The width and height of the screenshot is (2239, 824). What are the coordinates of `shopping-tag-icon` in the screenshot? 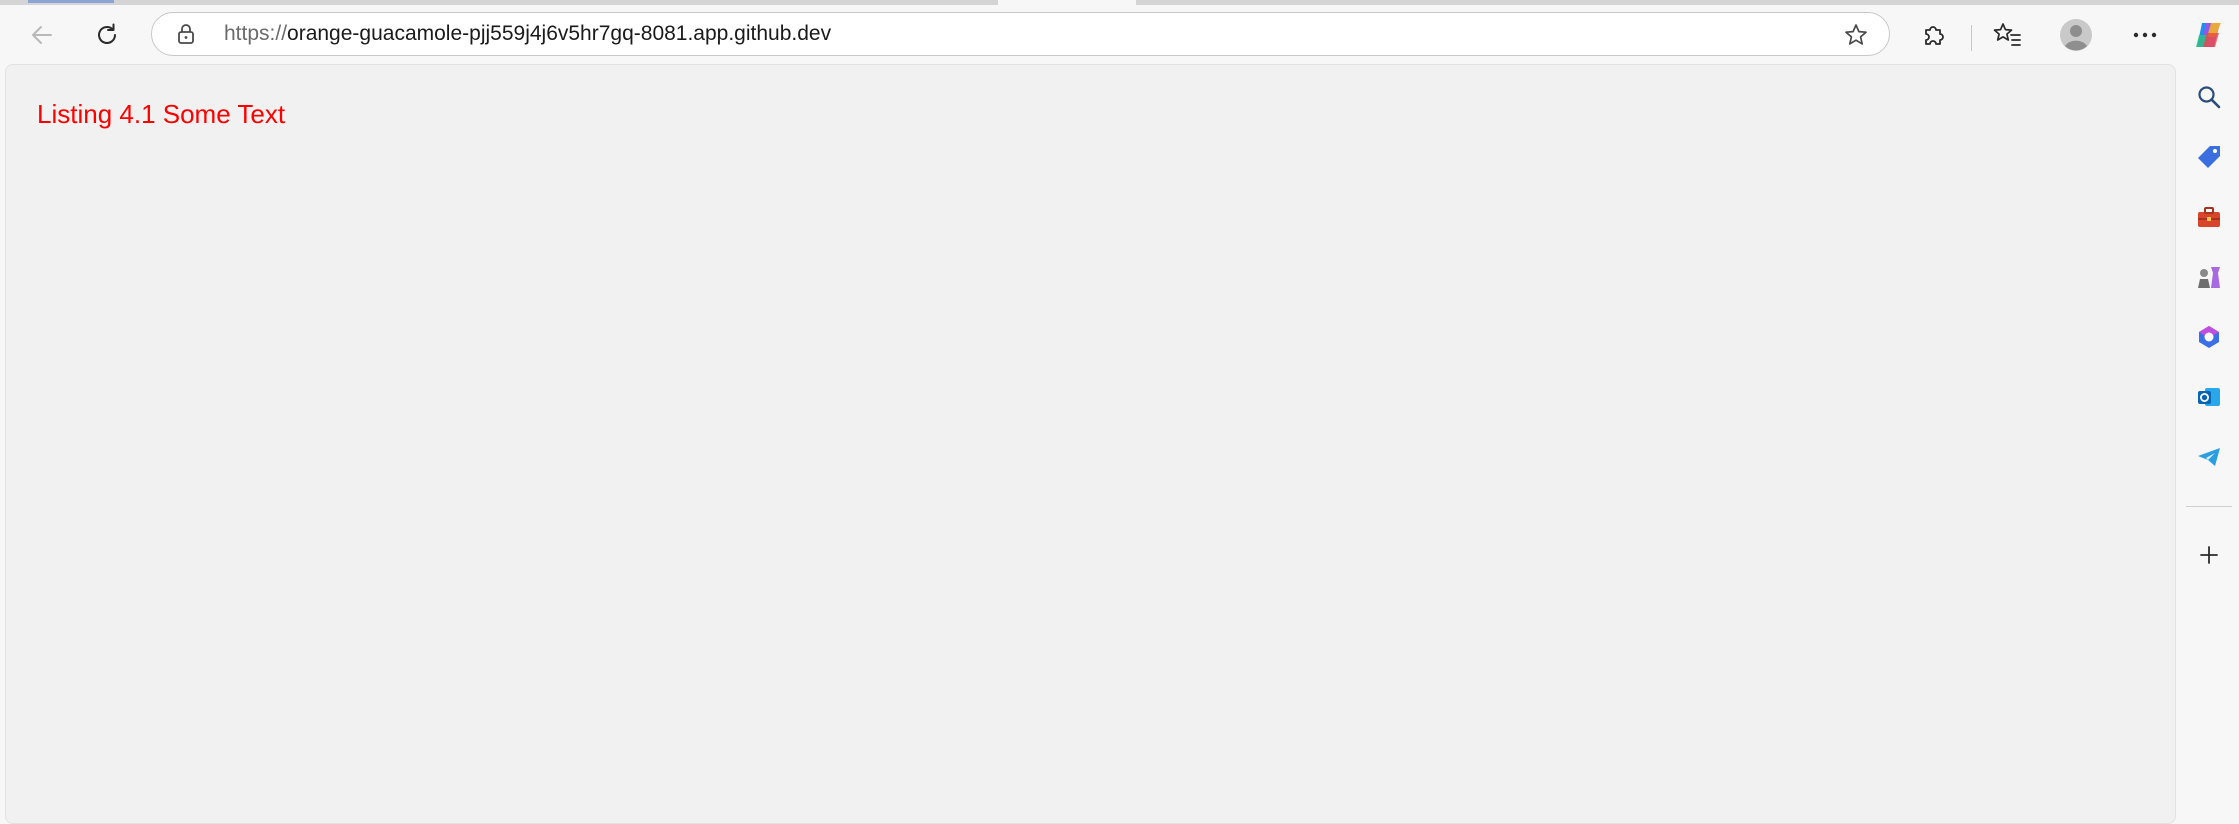 It's located at (2209, 157).